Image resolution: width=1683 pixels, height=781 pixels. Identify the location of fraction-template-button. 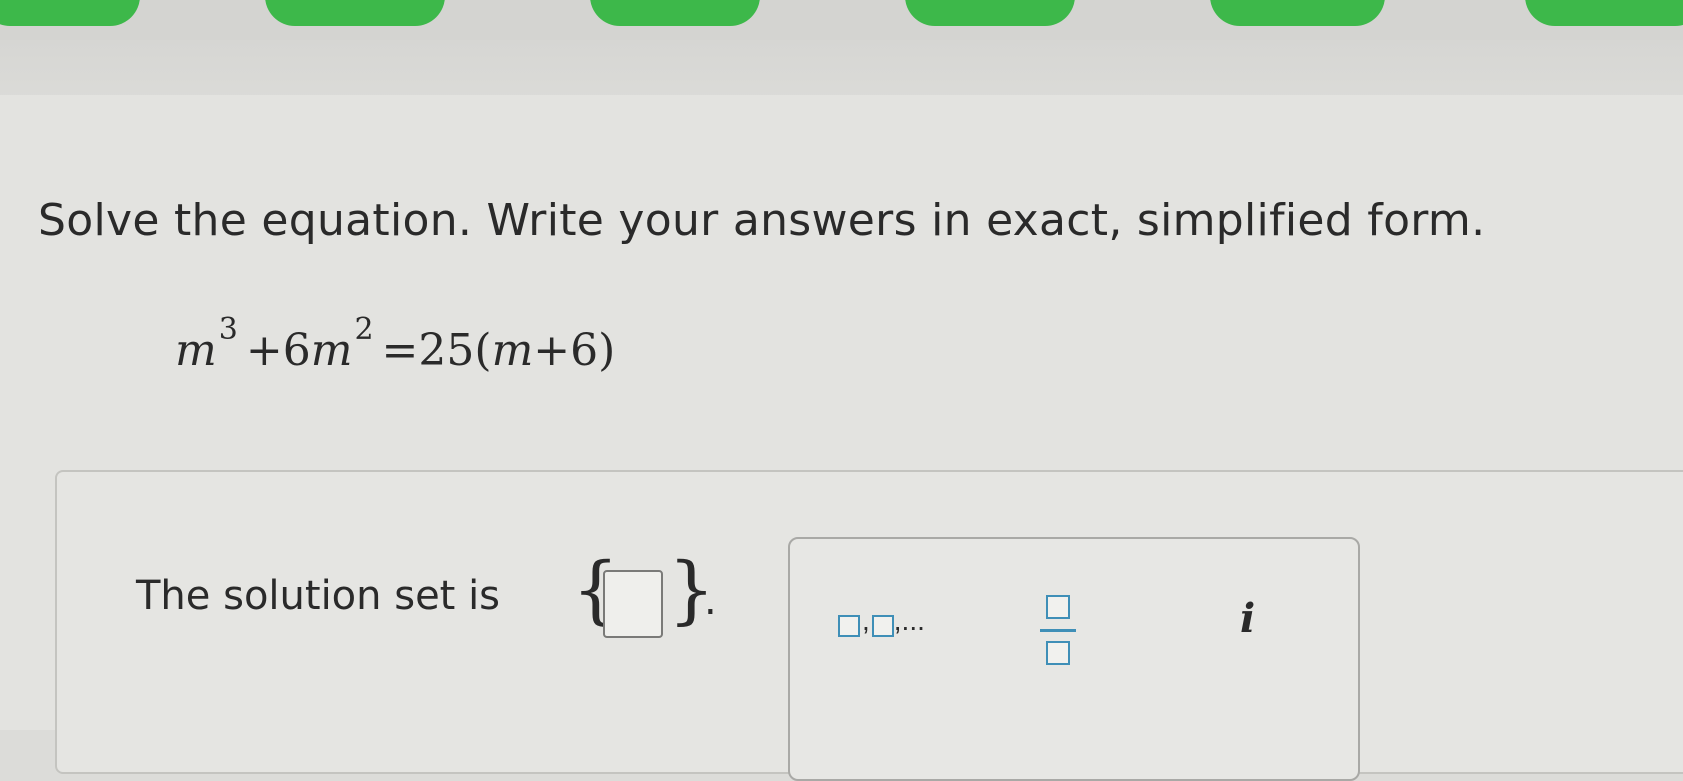
(1058, 632).